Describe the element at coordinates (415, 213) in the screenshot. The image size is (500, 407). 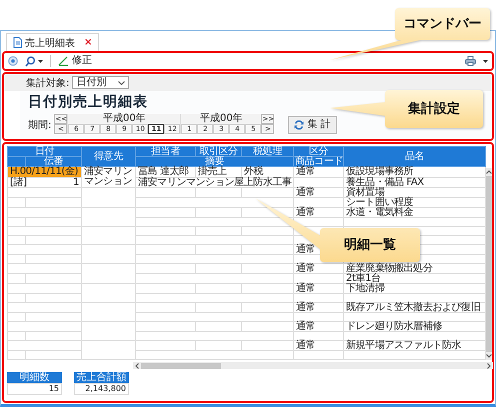
I see `table-cell: 水道・電気料金` at that location.